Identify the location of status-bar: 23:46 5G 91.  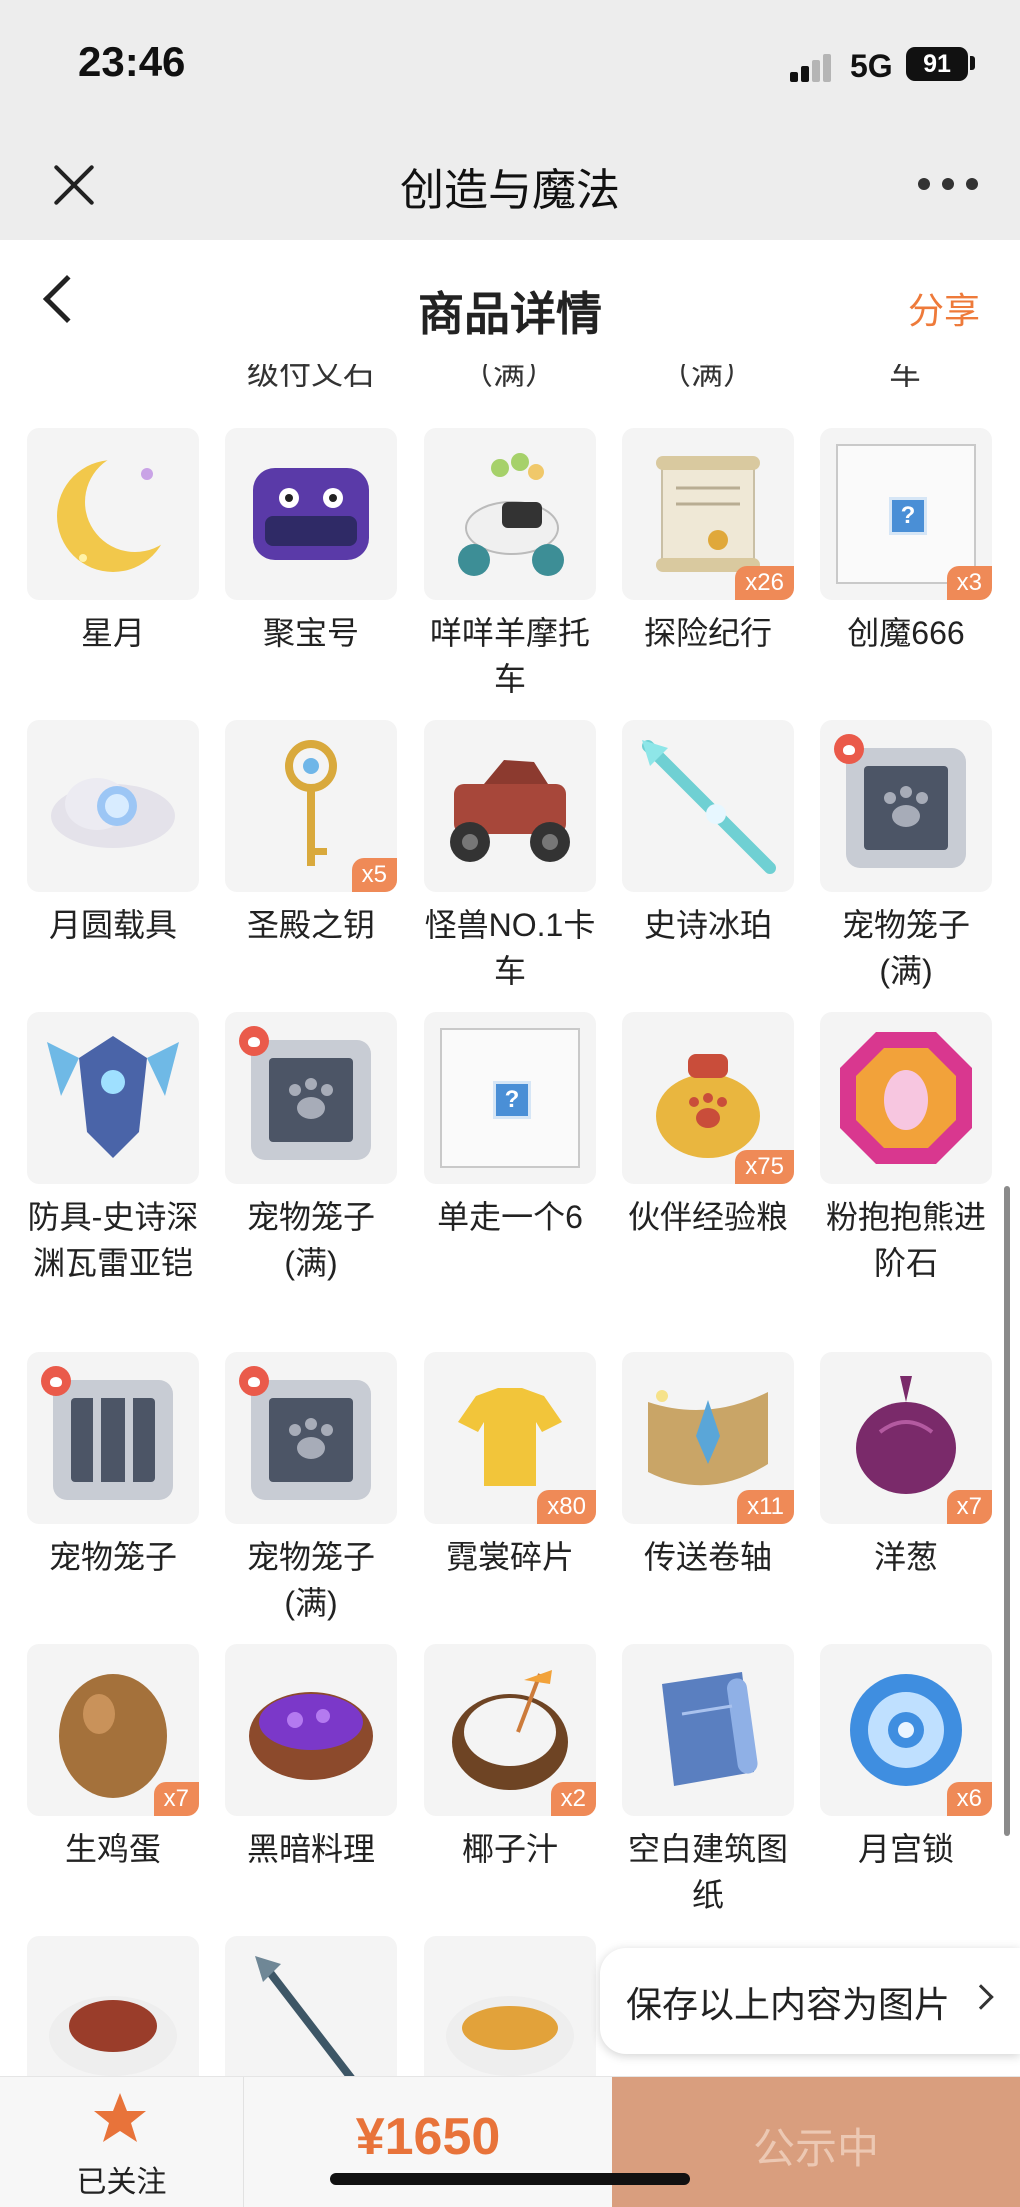
(510, 64).